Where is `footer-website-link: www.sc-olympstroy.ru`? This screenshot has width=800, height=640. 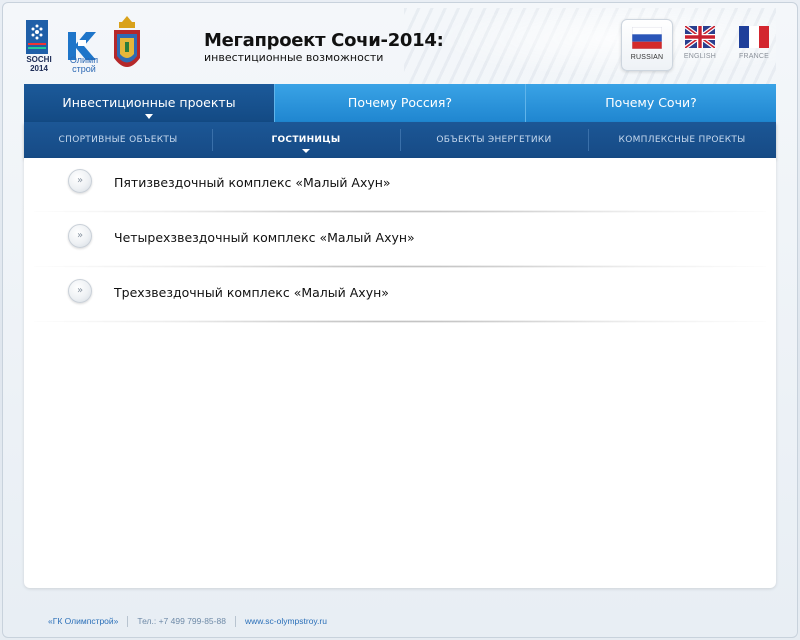
footer-website-link: www.sc-olympstroy.ru is located at coordinates (286, 621).